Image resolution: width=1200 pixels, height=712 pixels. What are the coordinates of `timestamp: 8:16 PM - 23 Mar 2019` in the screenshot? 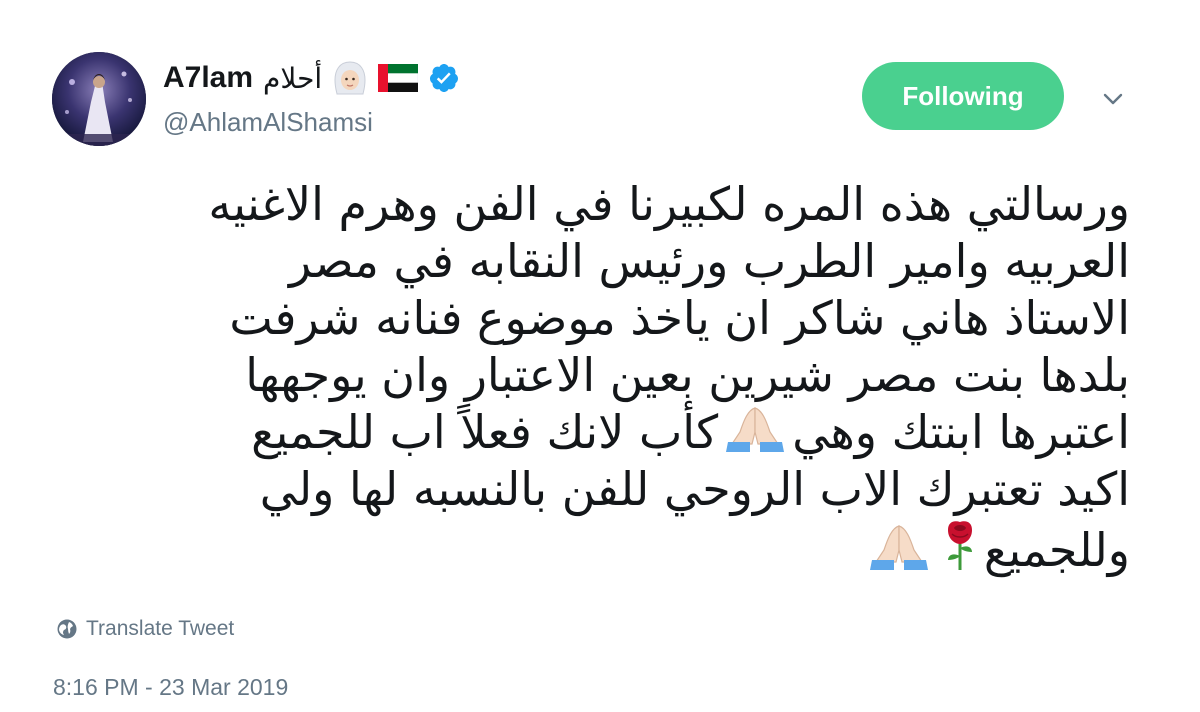 It's located at (170, 687).